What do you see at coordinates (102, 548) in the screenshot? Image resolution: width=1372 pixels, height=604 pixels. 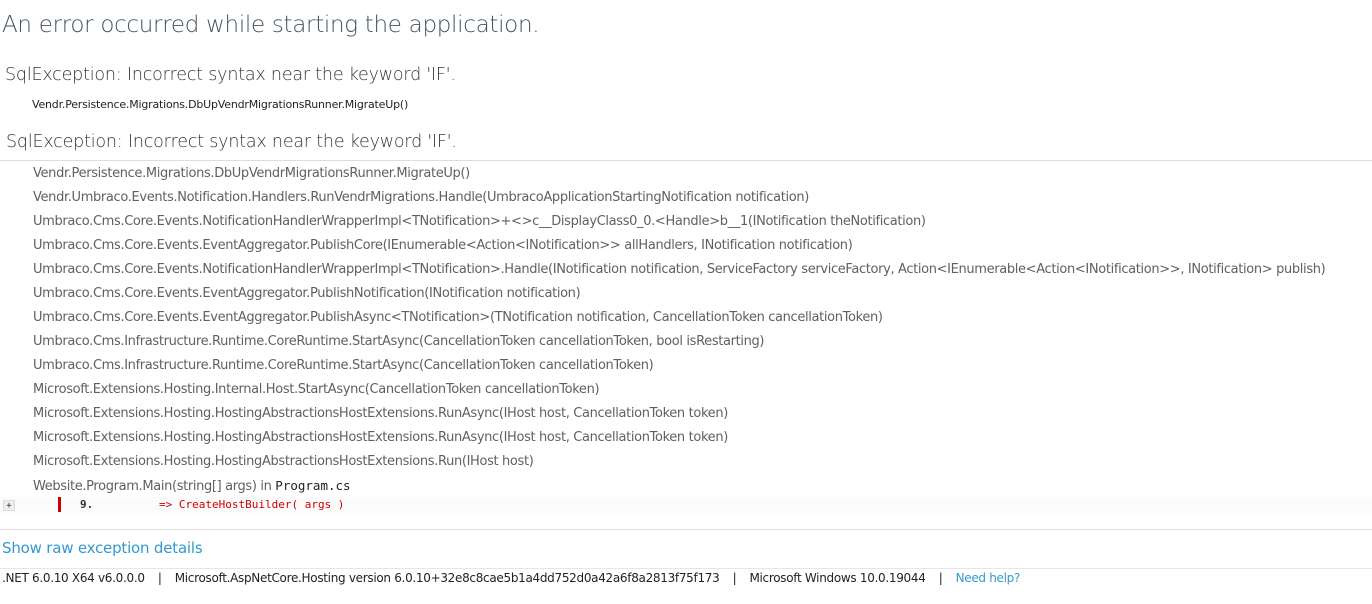 I see `show-raw-exception-link: Show raw exception details` at bounding box center [102, 548].